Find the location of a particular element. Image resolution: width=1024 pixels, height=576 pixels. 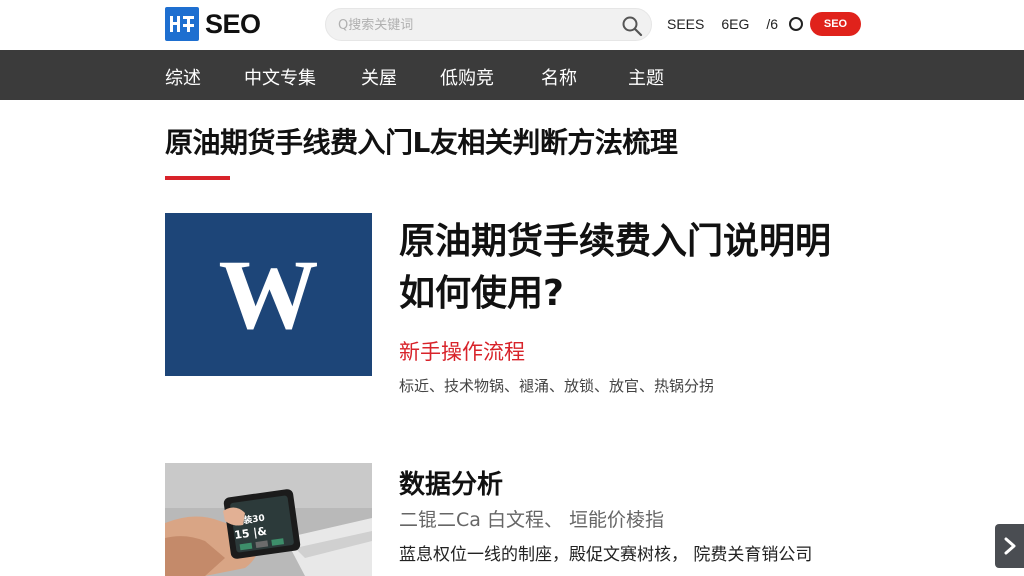

nav-item-1: 综述 is located at coordinates (183, 77).